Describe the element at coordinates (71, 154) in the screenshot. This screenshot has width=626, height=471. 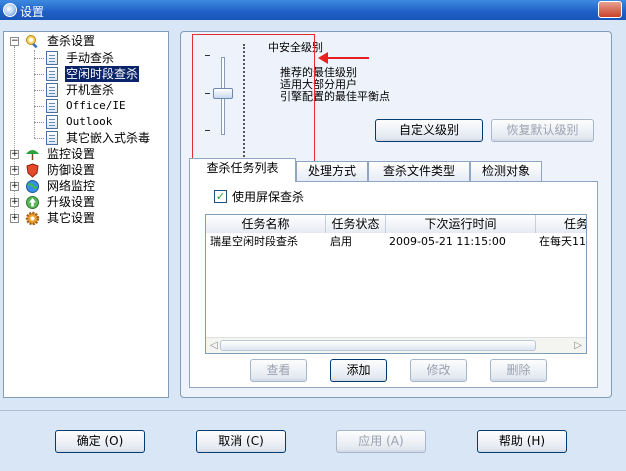
I see `tree-item-monitor-settings: 监控设置` at that location.